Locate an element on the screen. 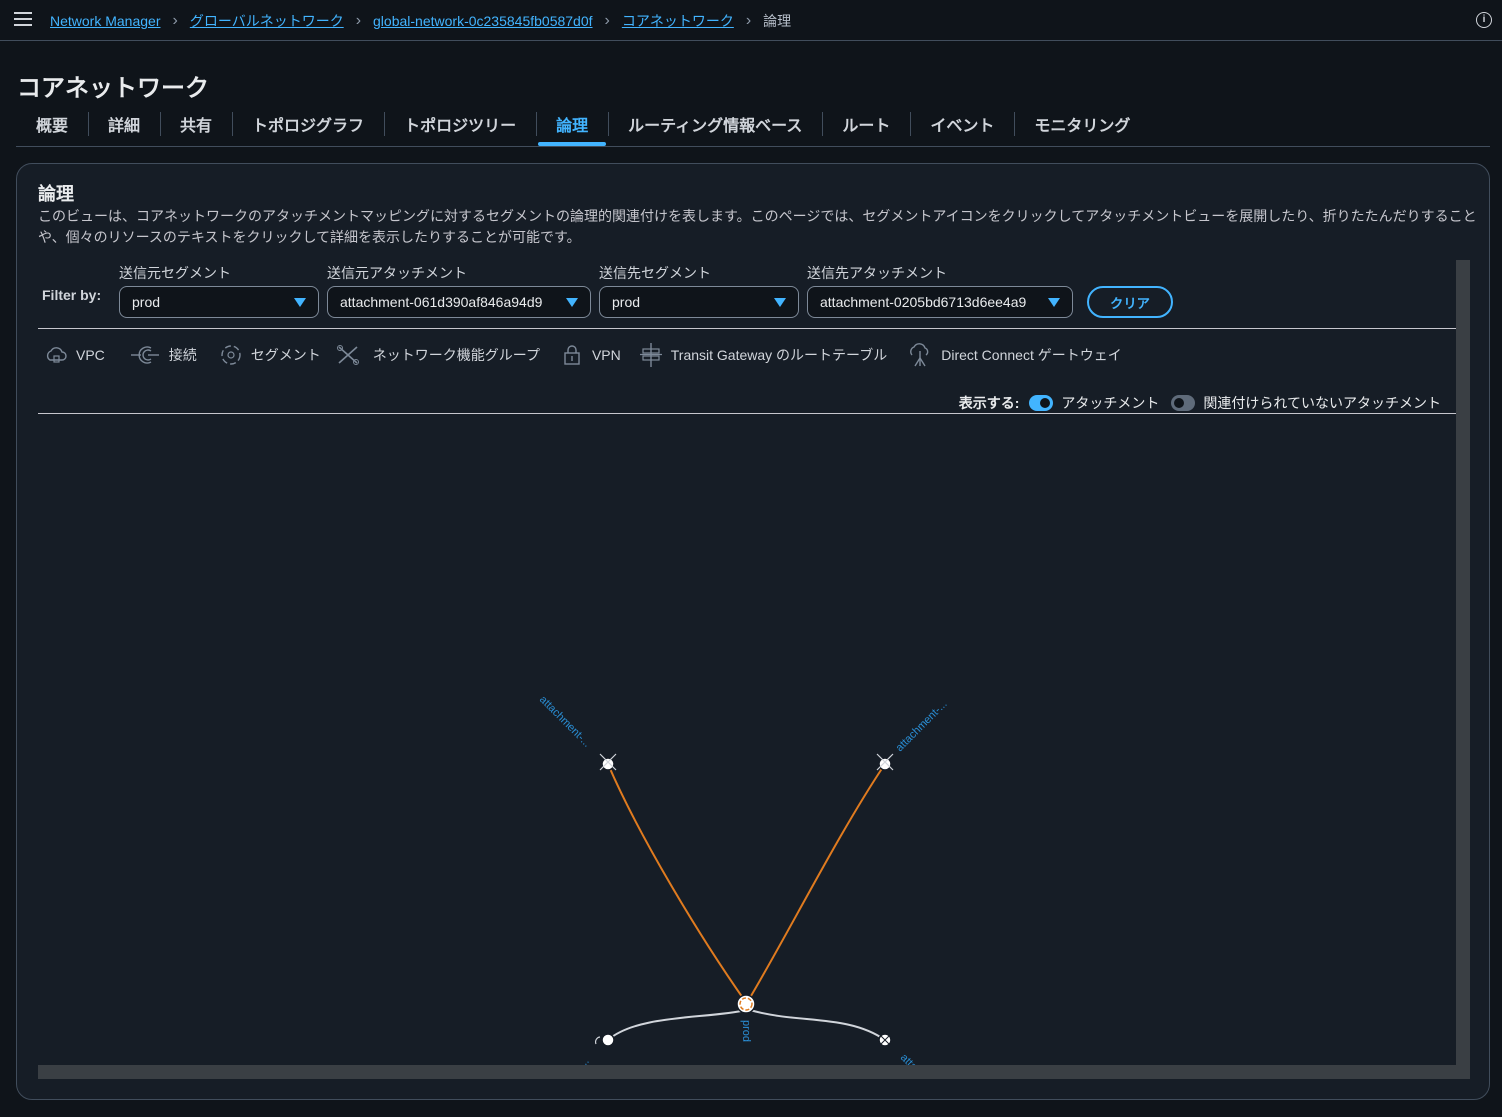 The height and width of the screenshot is (1117, 1502). source-attachment-label: 送信元アタッチメント is located at coordinates (397, 273).